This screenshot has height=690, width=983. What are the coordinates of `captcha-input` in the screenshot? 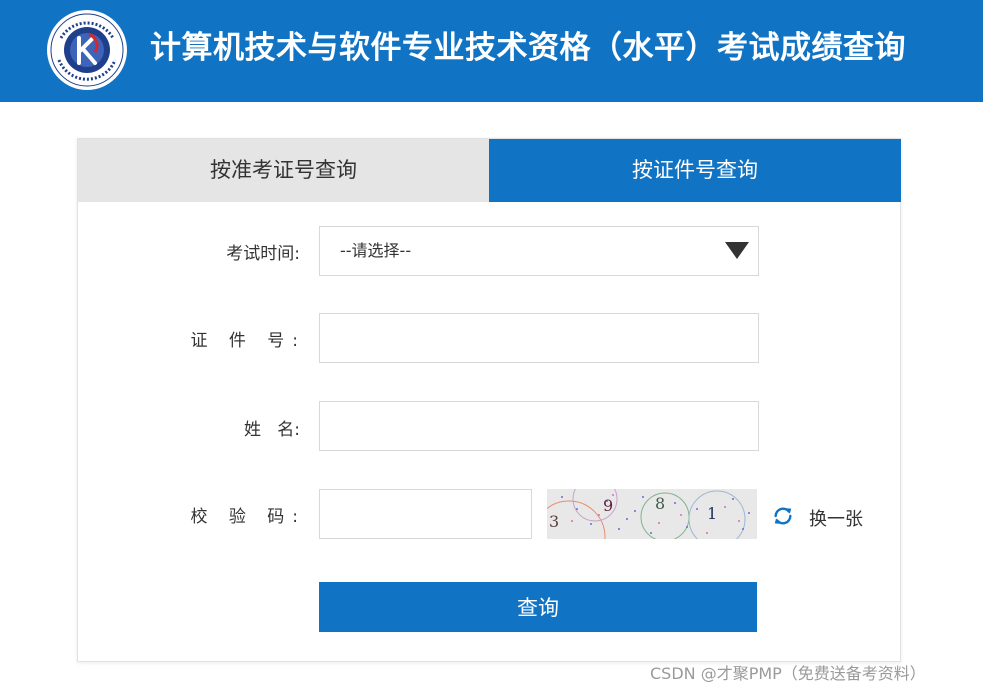 It's located at (425, 514).